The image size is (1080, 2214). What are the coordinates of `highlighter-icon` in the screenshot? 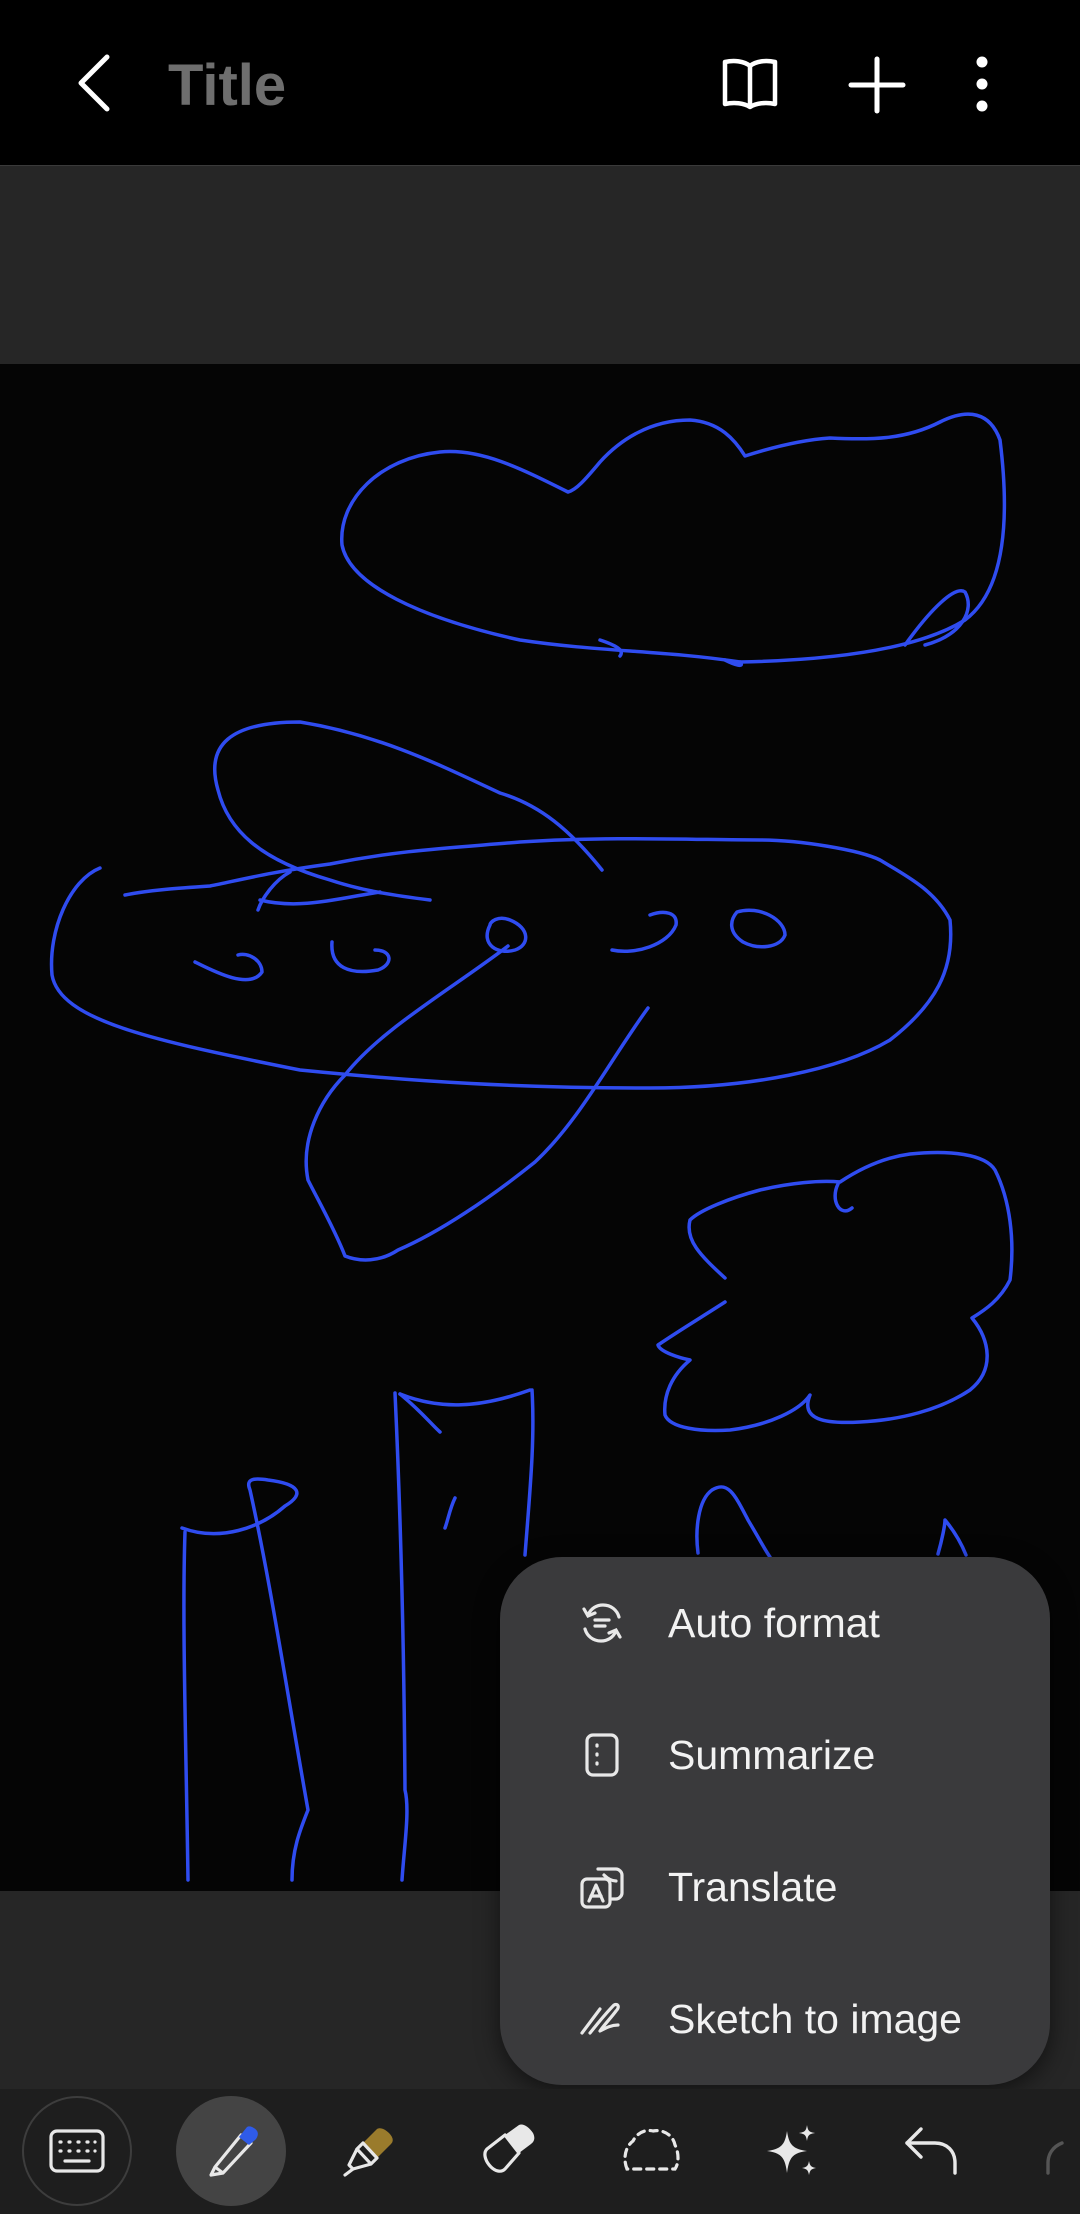 It's located at (368, 2152).